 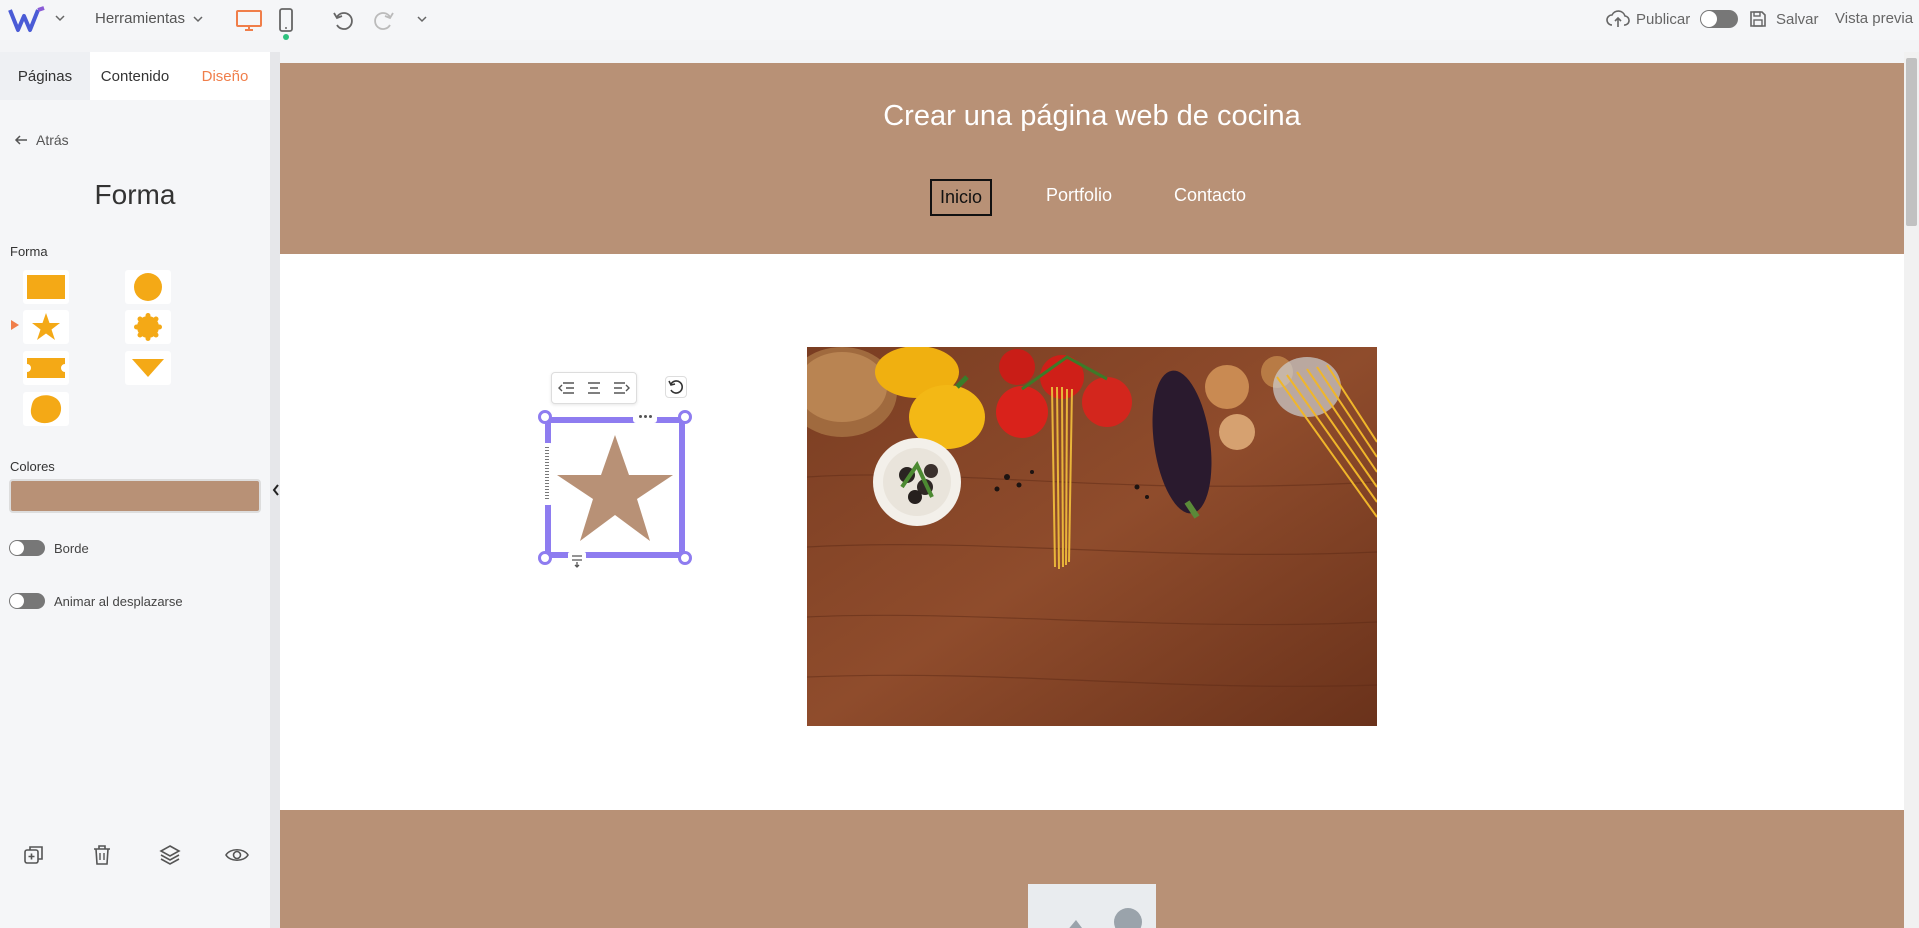 What do you see at coordinates (237, 855) in the screenshot?
I see `eye-icon` at bounding box center [237, 855].